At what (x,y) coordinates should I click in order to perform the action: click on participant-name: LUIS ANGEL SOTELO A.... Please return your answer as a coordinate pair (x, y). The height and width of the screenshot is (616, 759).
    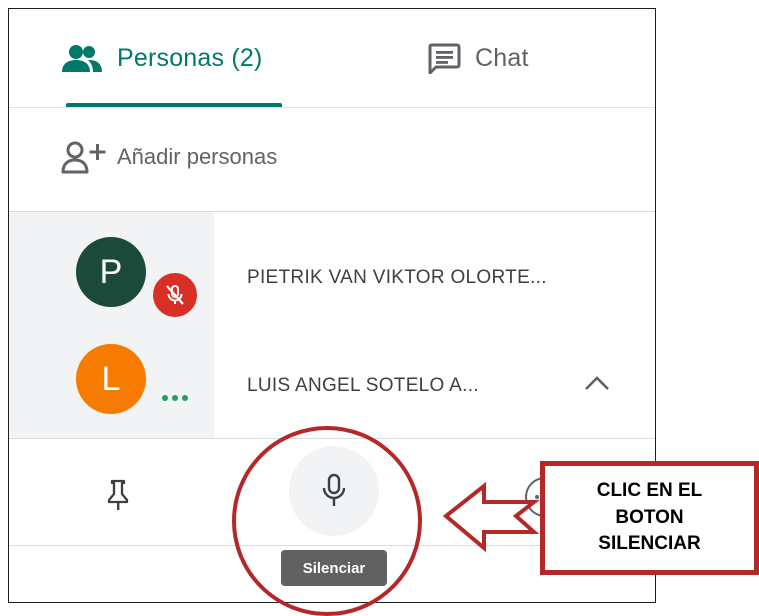
    Looking at the image, I should click on (363, 385).